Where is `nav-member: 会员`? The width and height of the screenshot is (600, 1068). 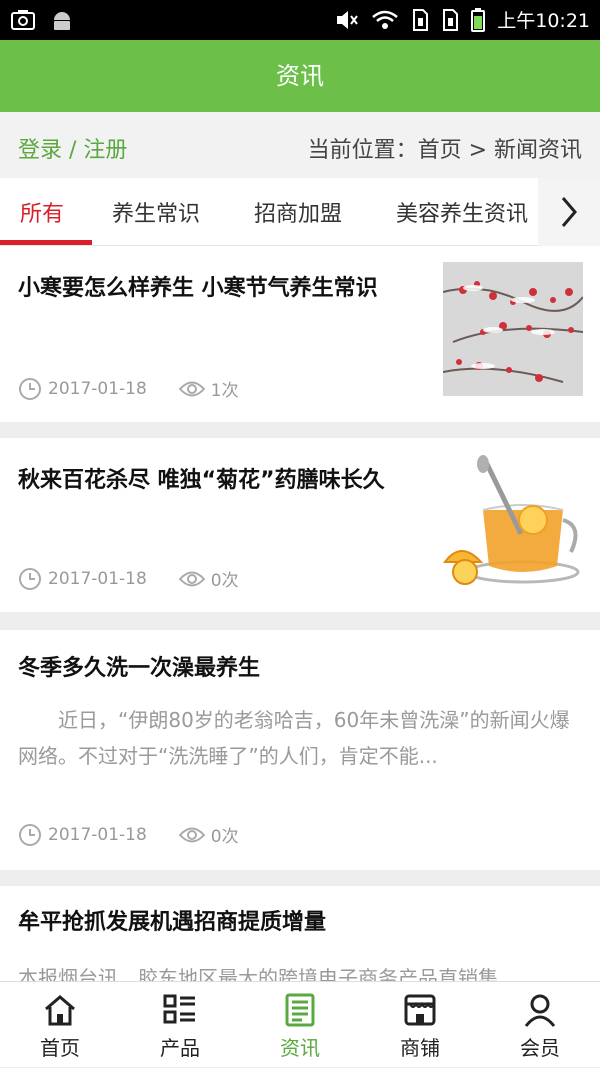
nav-member: 会员 is located at coordinates (540, 1025).